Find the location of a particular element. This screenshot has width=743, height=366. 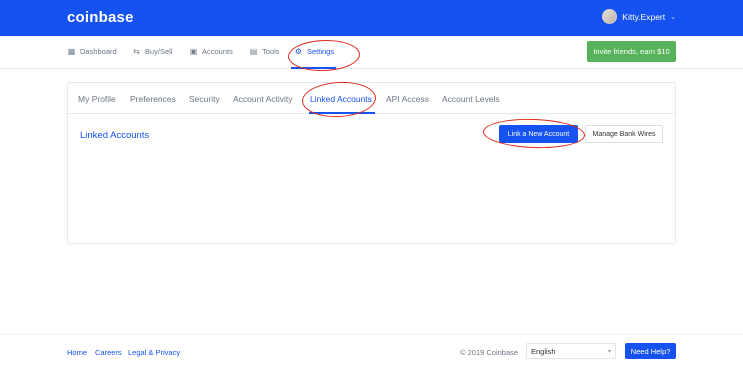

footer-link-home: Home is located at coordinates (77, 352).